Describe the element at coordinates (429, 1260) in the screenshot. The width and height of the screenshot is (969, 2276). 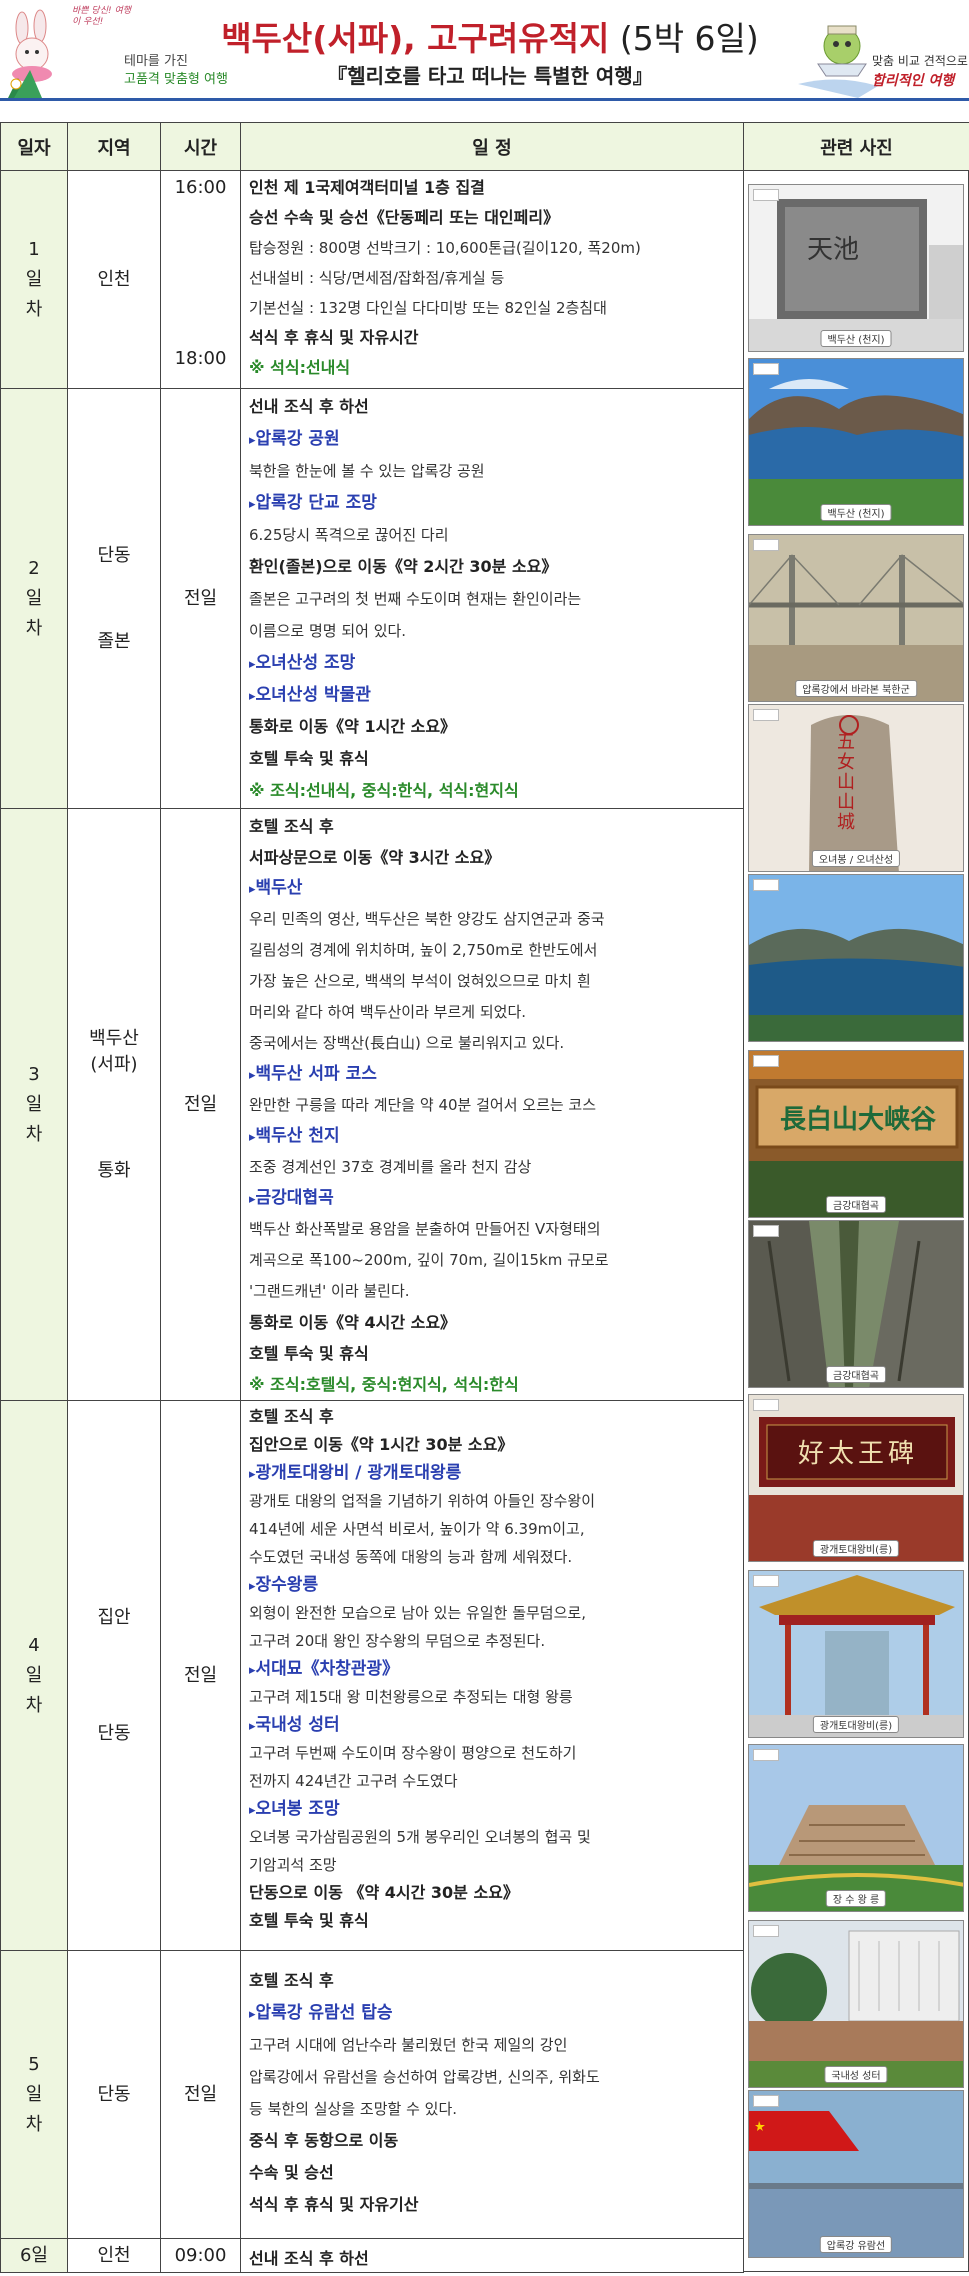
I see `description-text: 계곡으로 폭100~200m, 깊이 70m, 길이15km 규모로` at that location.